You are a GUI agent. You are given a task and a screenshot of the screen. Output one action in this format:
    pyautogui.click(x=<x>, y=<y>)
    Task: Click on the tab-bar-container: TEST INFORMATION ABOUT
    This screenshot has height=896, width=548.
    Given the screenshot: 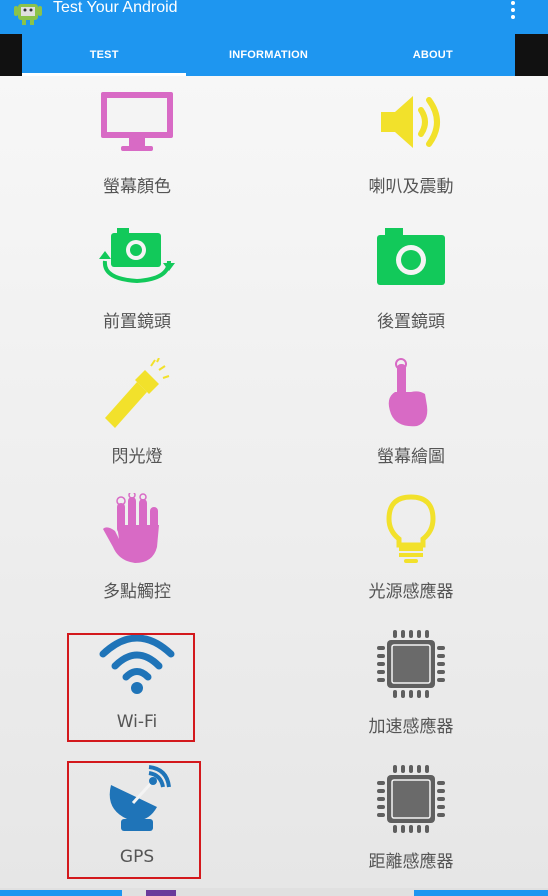 What is the action you would take?
    pyautogui.click(x=274, y=55)
    